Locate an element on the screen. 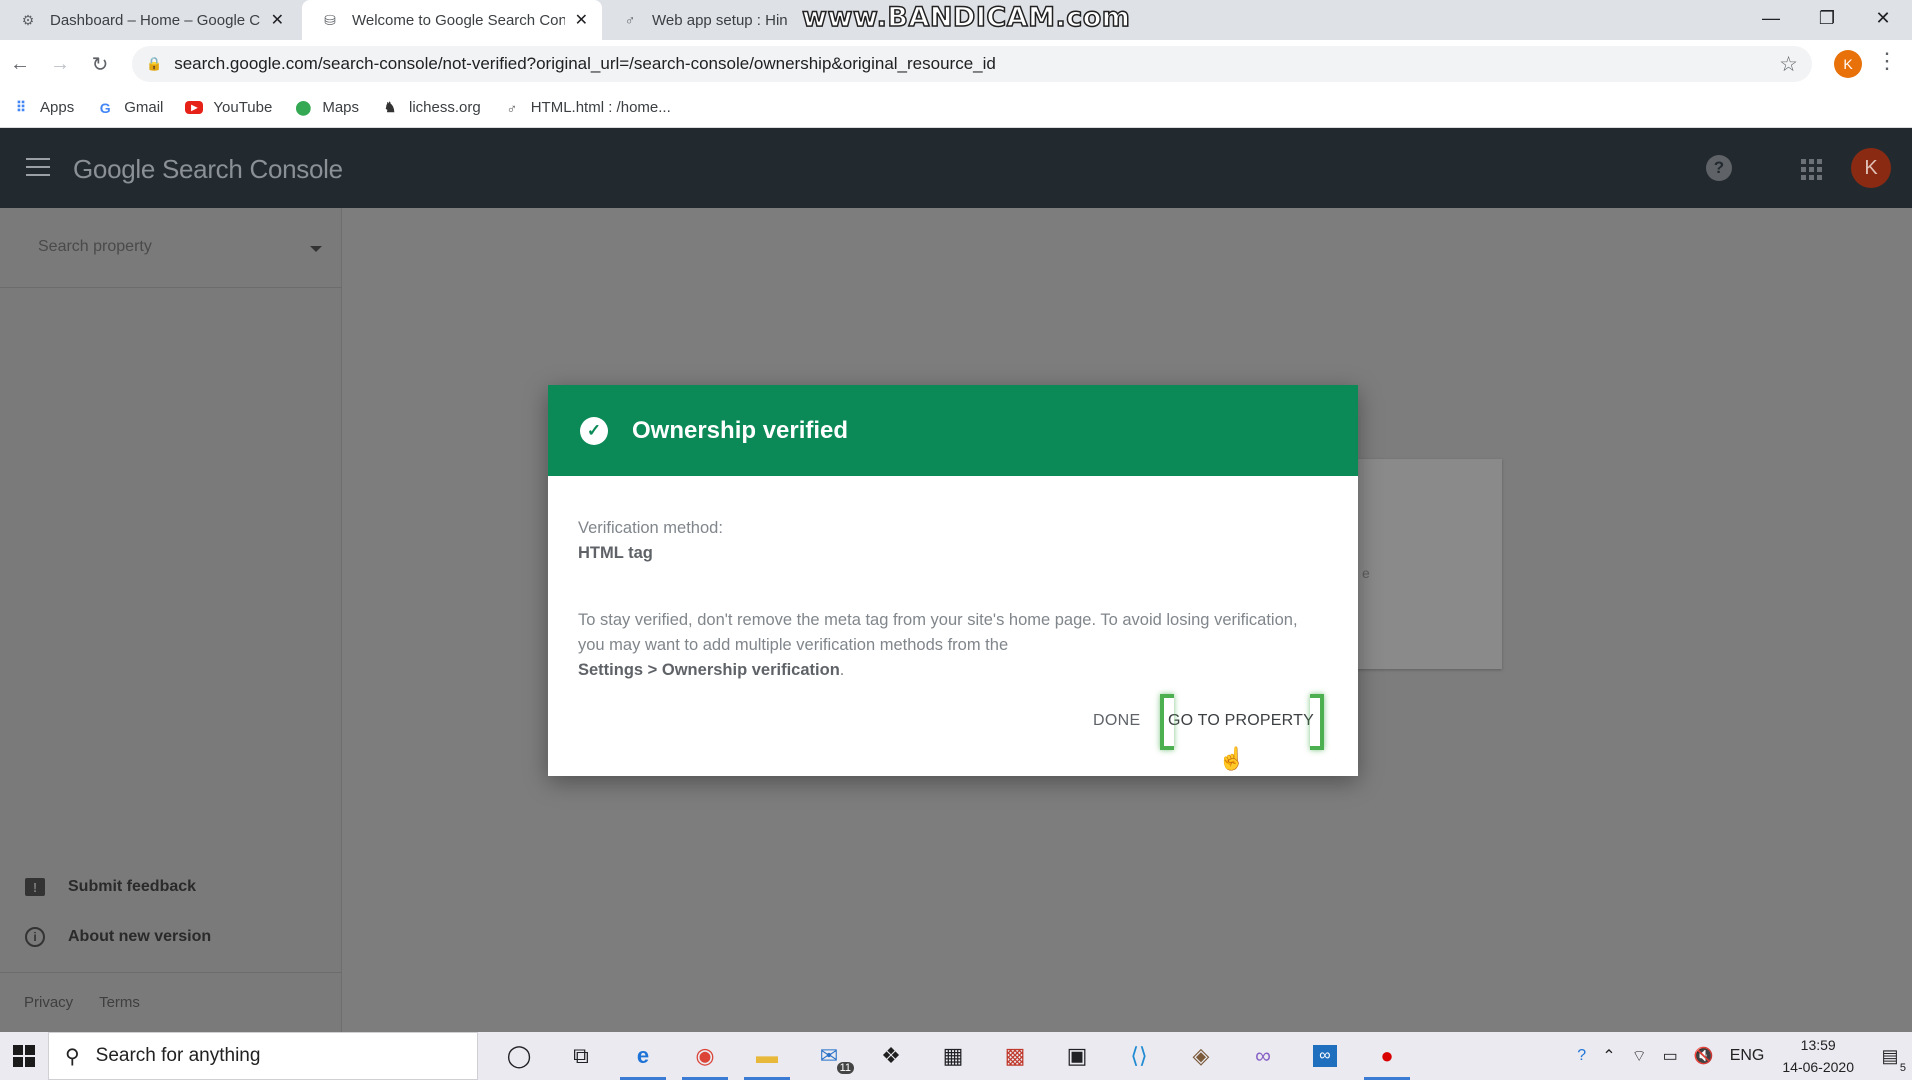  highlight-bracket-right is located at coordinates (1317, 722).